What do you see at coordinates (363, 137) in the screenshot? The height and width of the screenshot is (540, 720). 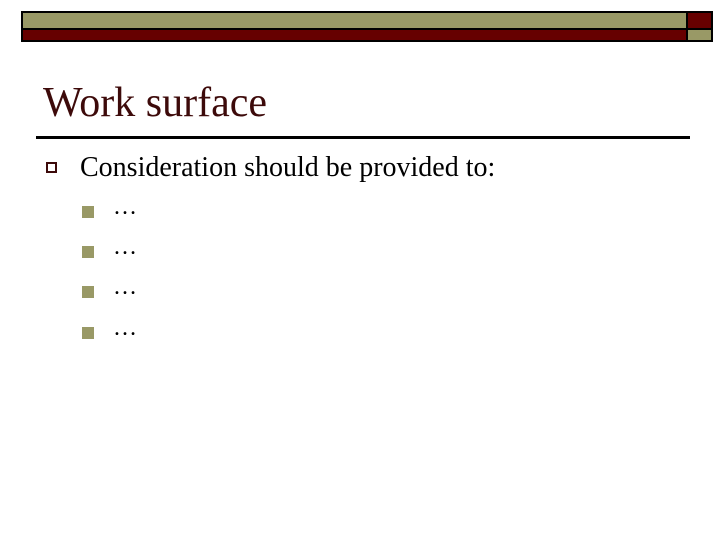 I see `title-underline` at bounding box center [363, 137].